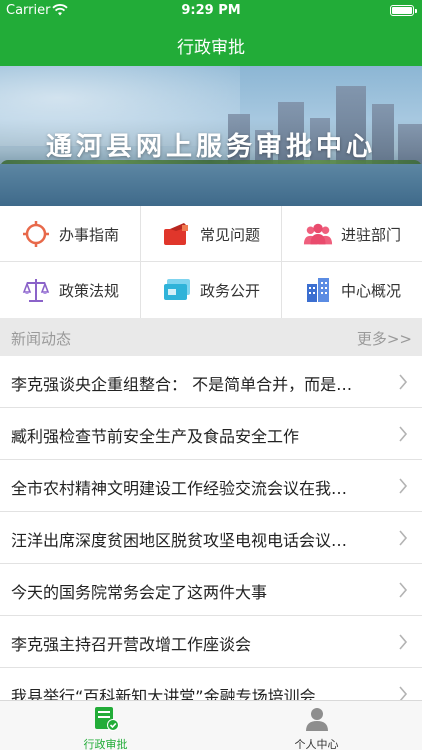 This screenshot has width=422, height=750. I want to click on grid-item-faq: 常见问题, so click(211, 234).